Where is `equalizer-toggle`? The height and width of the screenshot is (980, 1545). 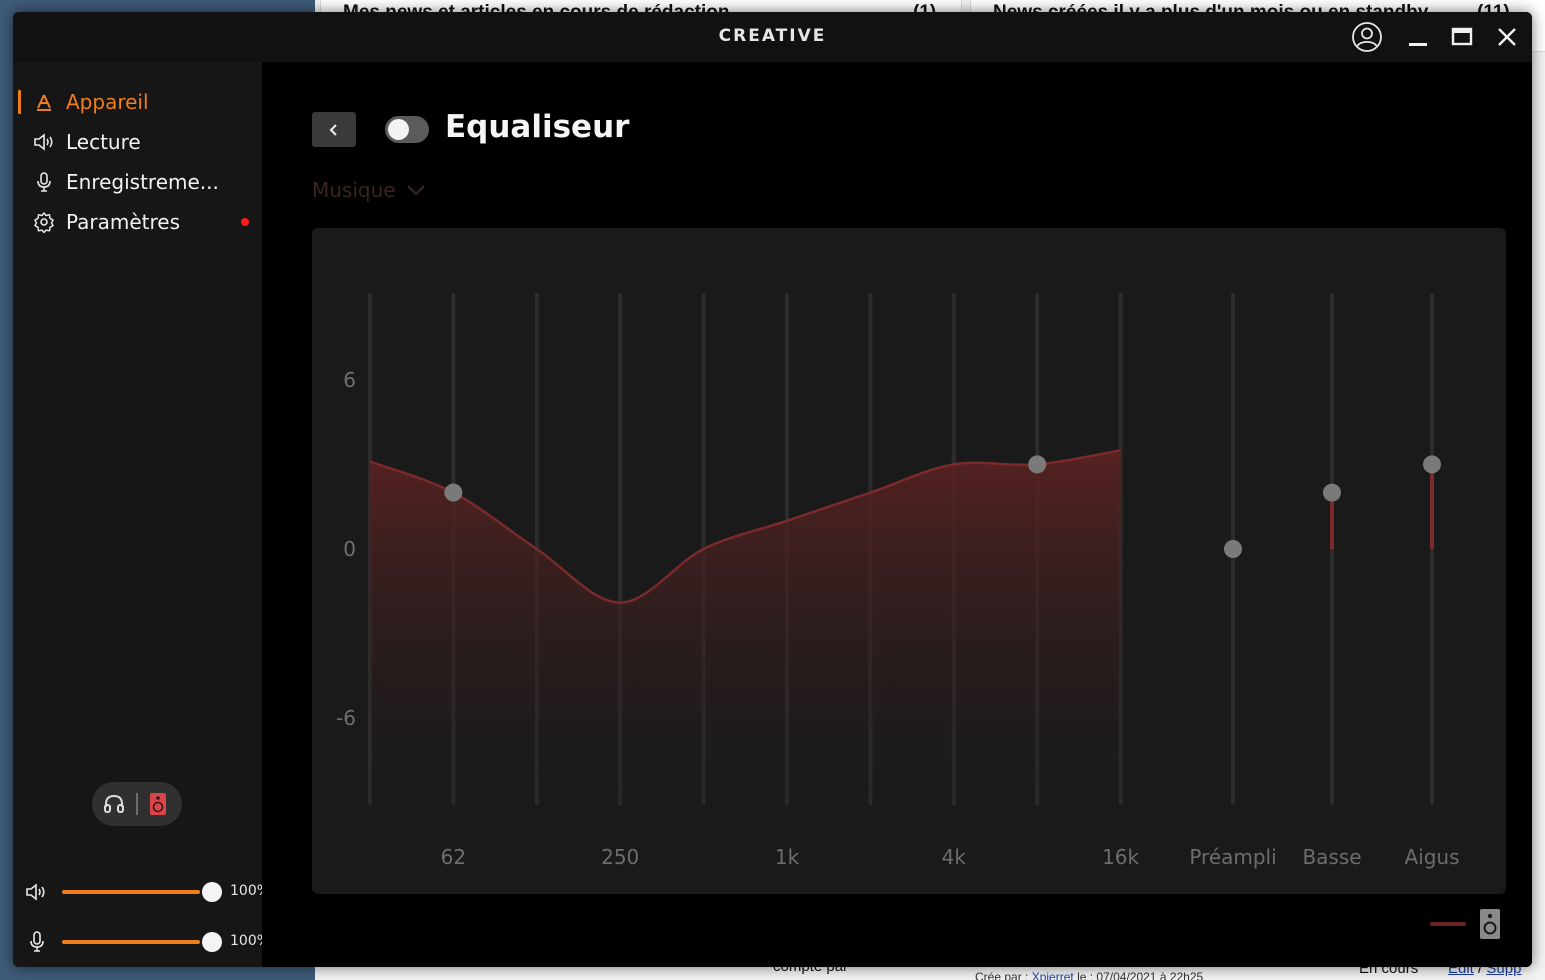 equalizer-toggle is located at coordinates (407, 129).